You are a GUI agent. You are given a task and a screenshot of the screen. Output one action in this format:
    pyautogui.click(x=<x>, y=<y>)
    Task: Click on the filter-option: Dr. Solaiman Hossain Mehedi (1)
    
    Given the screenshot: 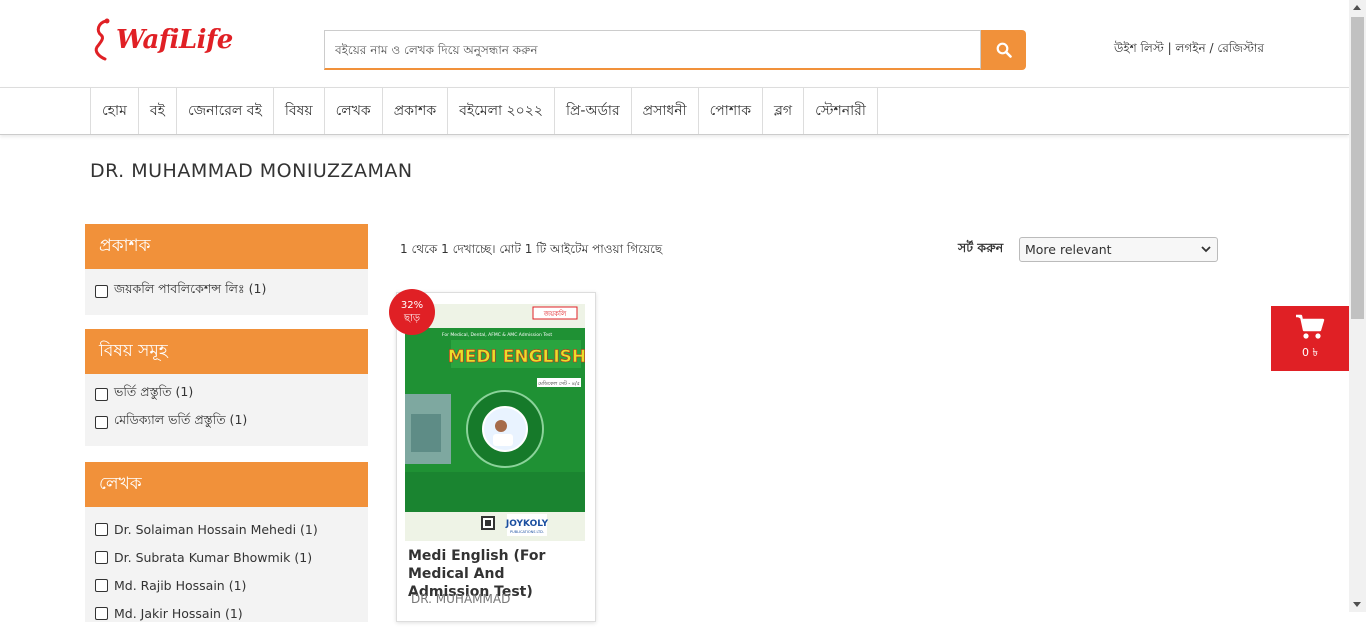 What is the action you would take?
    pyautogui.click(x=226, y=529)
    